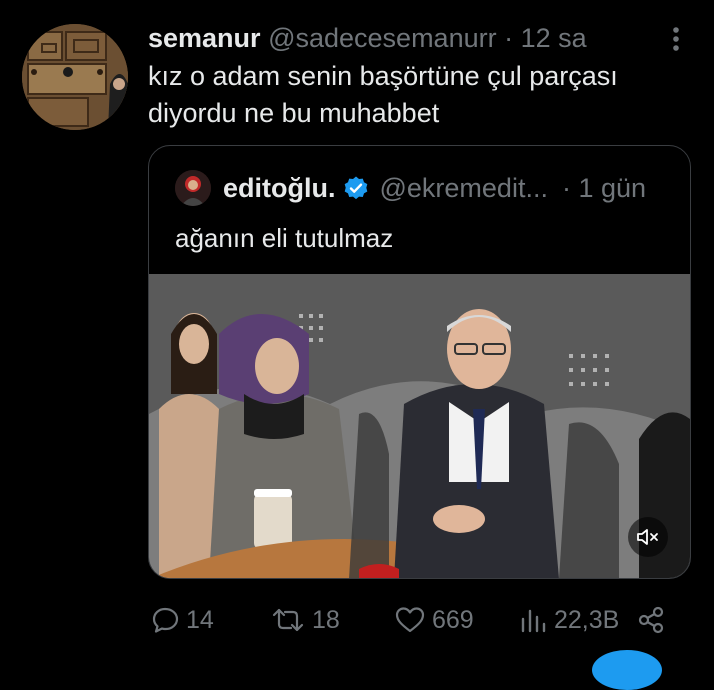  I want to click on retweet-button: 18, so click(305, 620).